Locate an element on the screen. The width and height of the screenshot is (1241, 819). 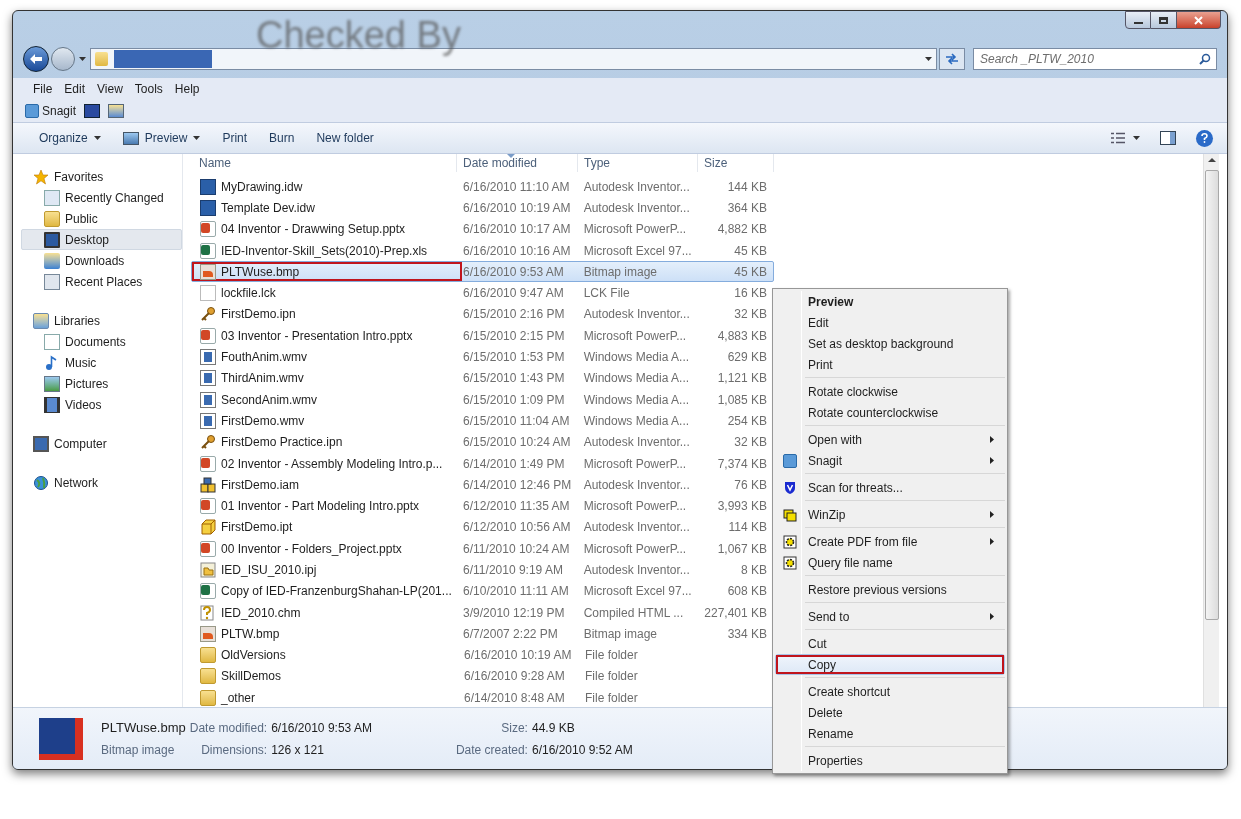
column-header: Type is located at coordinates (638, 163).